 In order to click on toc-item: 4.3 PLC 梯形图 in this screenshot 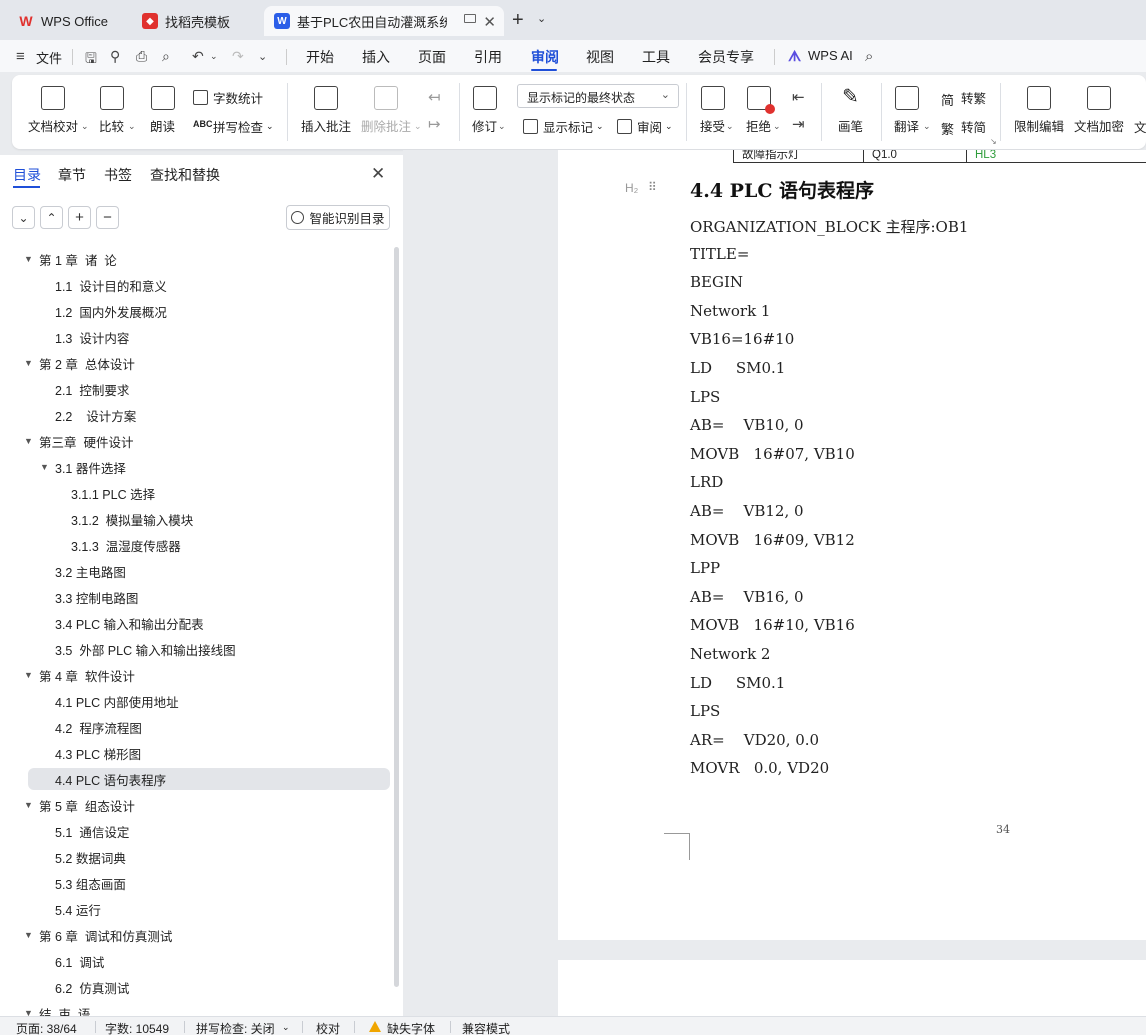, I will do `click(195, 753)`.